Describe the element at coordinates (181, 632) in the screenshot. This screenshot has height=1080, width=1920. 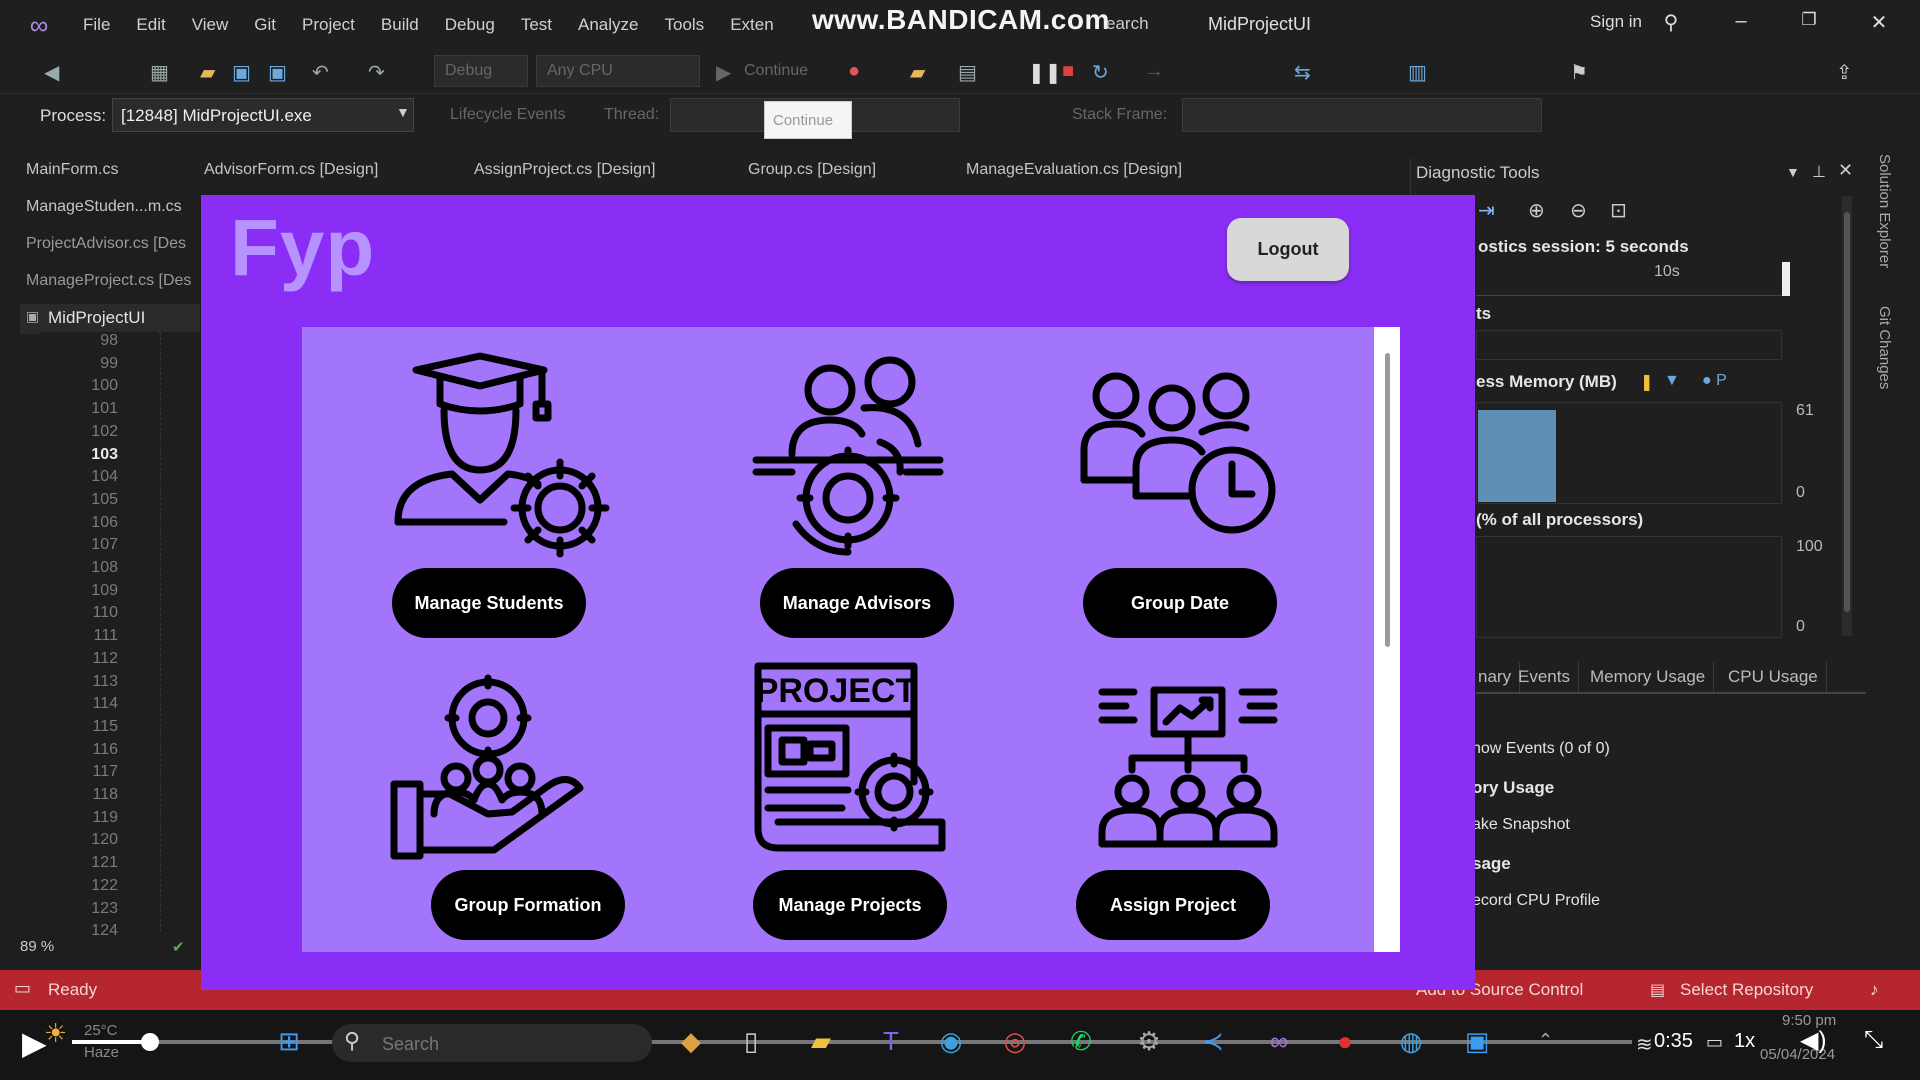
I see `code-area` at that location.